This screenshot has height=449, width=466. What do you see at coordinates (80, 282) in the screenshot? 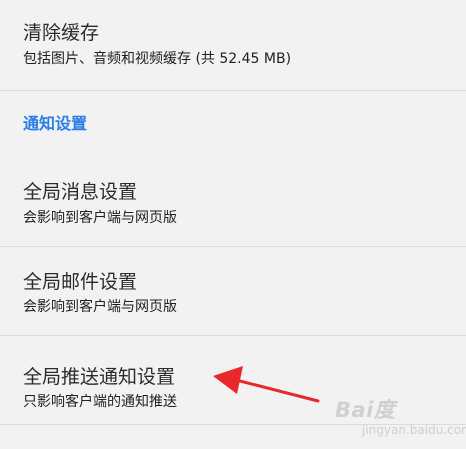
I see `global-mail-title: 全局邮件设置` at bounding box center [80, 282].